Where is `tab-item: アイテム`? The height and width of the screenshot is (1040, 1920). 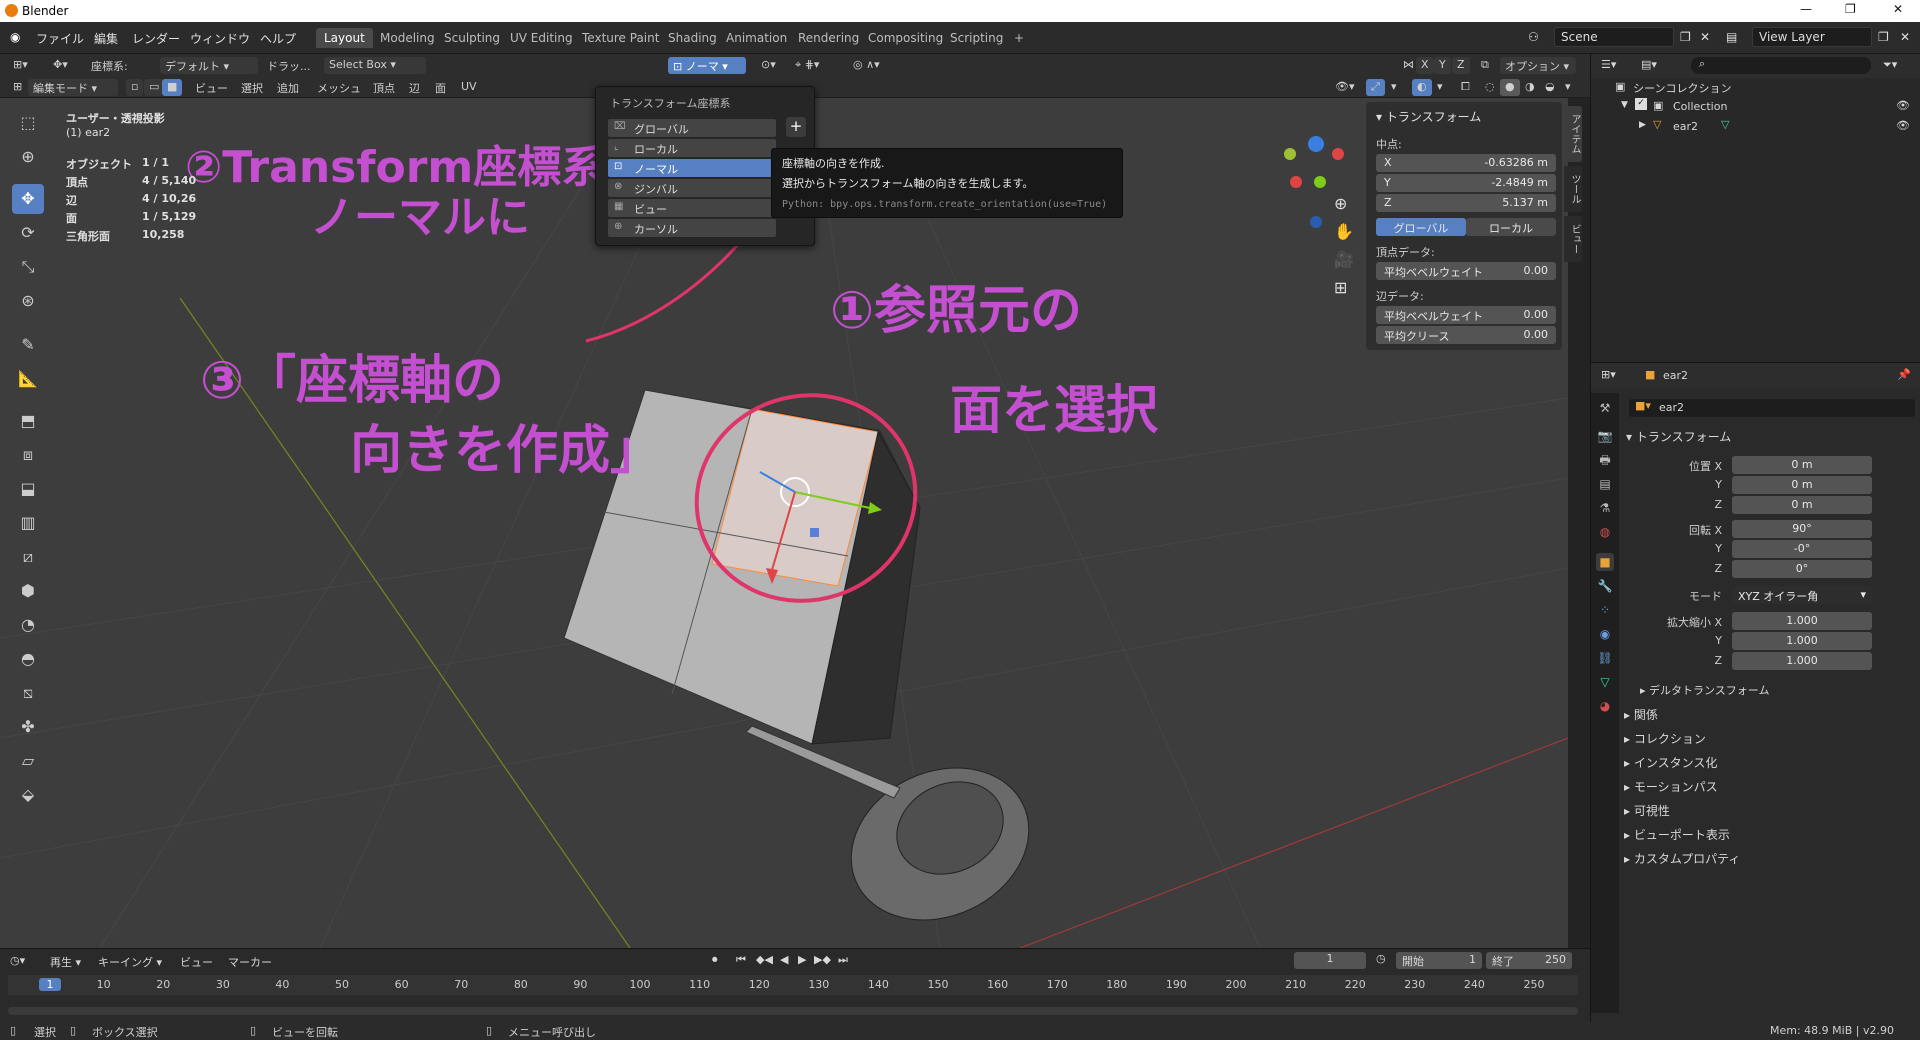
tab-item: アイテム is located at coordinates (1573, 134).